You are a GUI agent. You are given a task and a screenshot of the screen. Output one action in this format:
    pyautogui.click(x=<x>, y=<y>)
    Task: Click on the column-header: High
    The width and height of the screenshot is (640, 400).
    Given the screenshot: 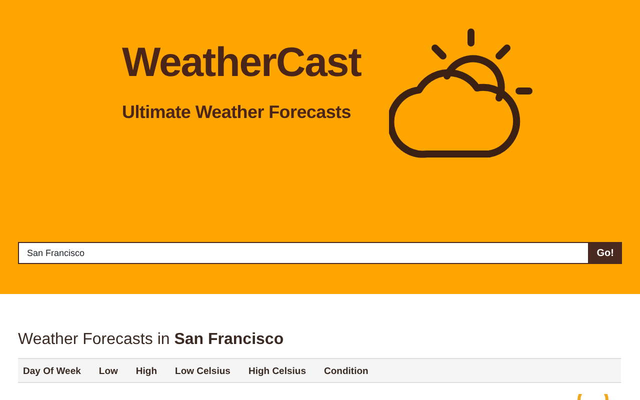 What is the action you would take?
    pyautogui.click(x=147, y=372)
    